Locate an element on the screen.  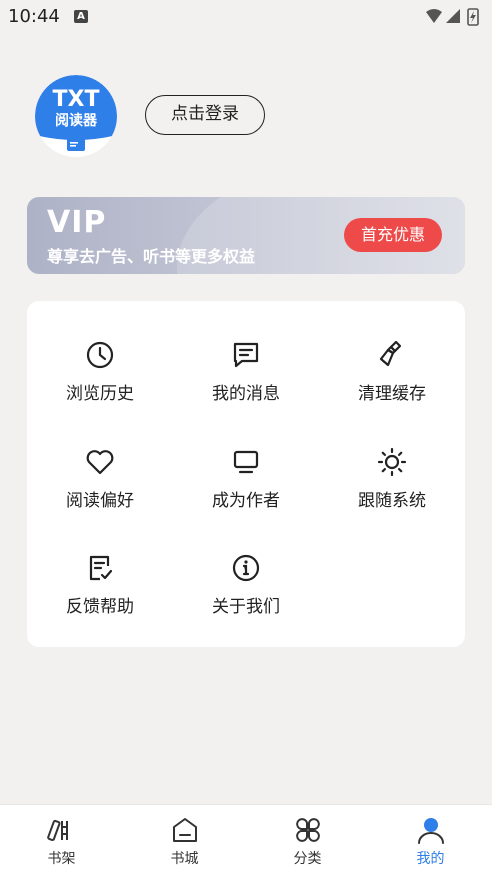
menu-item-label: 跟随系统 is located at coordinates (392, 501).